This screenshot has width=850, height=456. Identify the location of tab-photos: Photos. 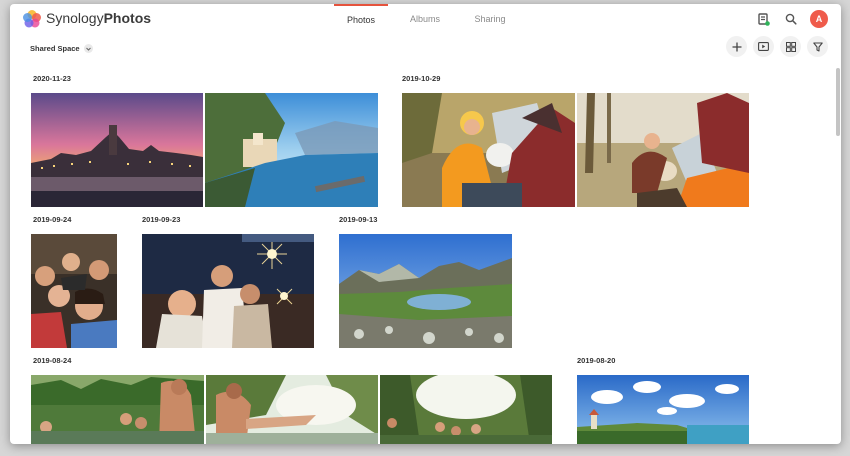
(361, 19).